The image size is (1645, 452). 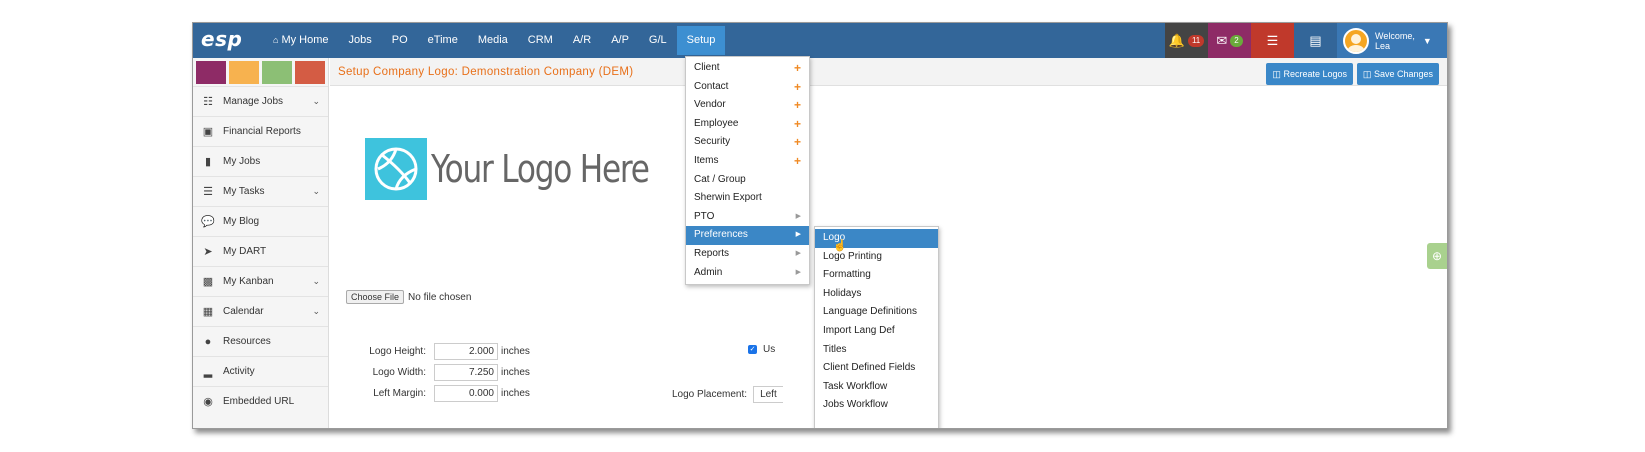 What do you see at coordinates (747, 198) in the screenshot?
I see `menu-item-sherwin-export: Sherwin Export` at bounding box center [747, 198].